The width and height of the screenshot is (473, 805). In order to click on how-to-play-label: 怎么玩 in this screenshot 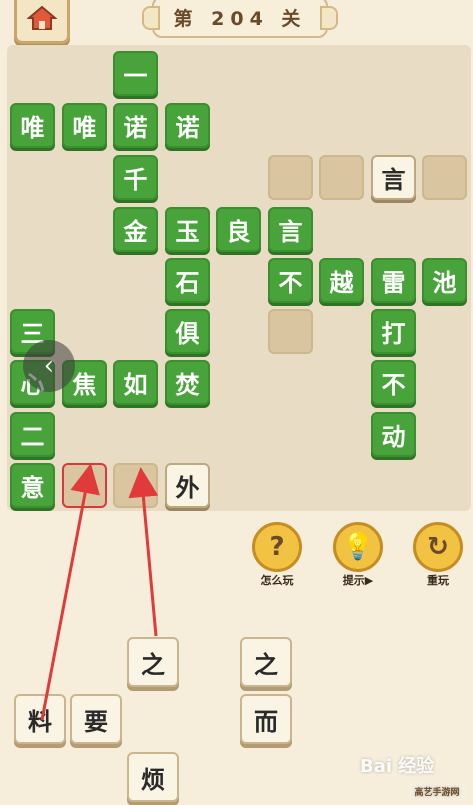, I will do `click(277, 580)`.